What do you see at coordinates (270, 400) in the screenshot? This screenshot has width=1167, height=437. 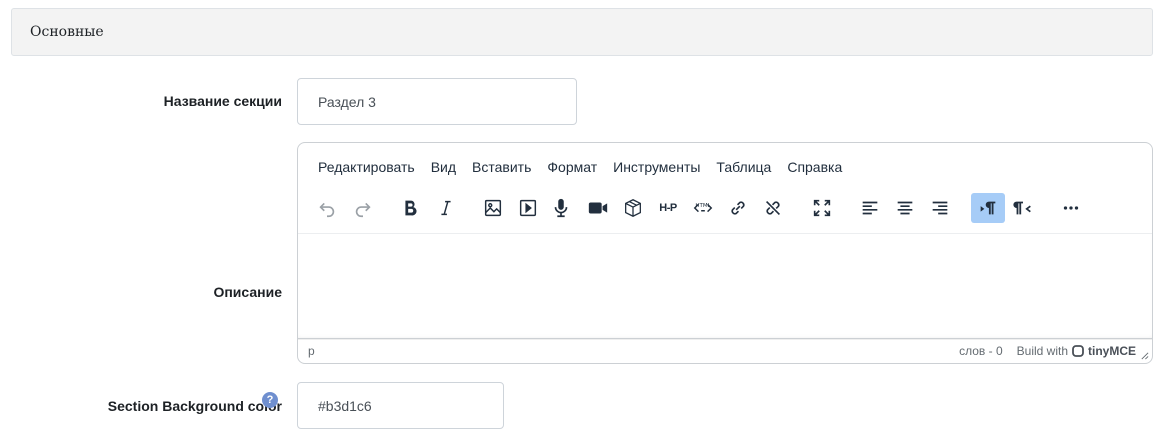 I see `help-icon: ?` at bounding box center [270, 400].